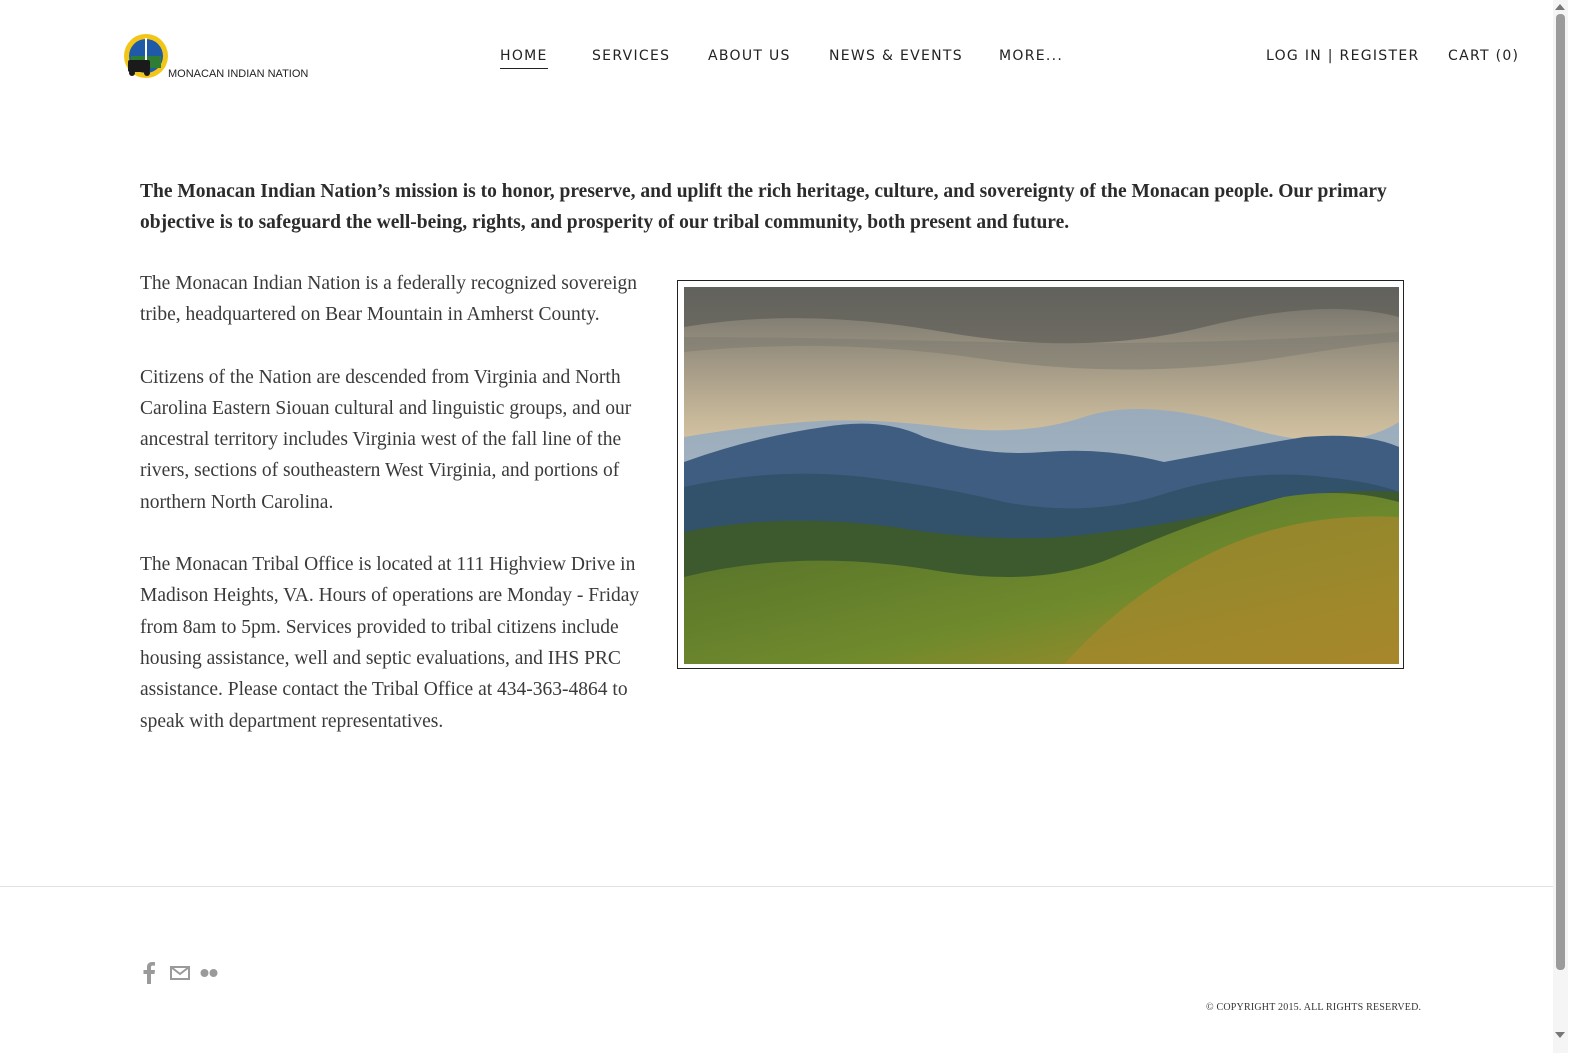  Describe the element at coordinates (1560, 492) in the screenshot. I see `scrollbar-thumb` at that location.